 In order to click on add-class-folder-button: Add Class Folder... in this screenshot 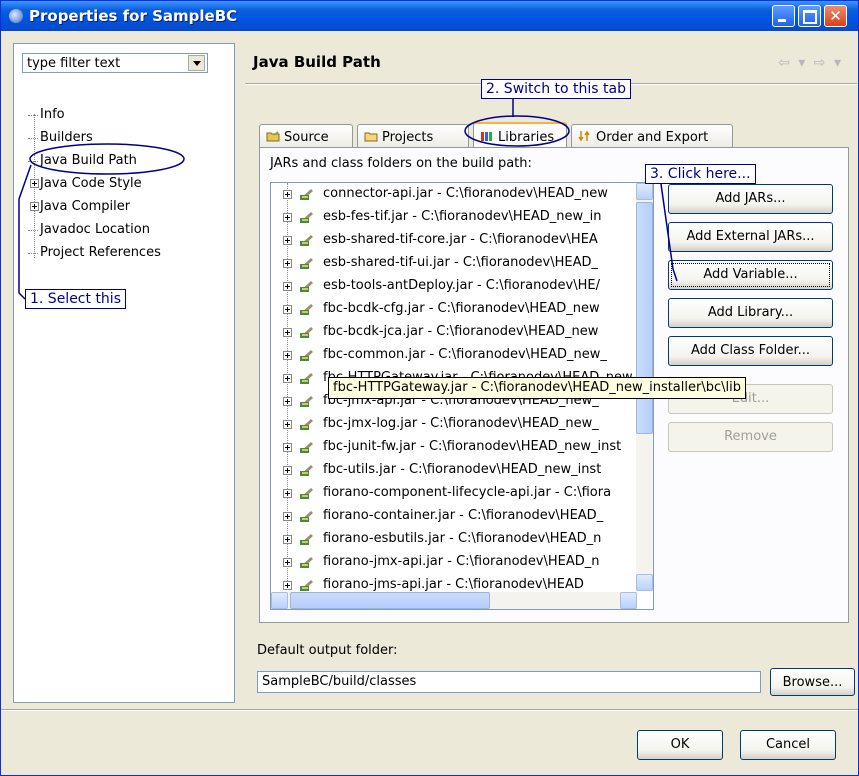, I will do `click(750, 351)`.